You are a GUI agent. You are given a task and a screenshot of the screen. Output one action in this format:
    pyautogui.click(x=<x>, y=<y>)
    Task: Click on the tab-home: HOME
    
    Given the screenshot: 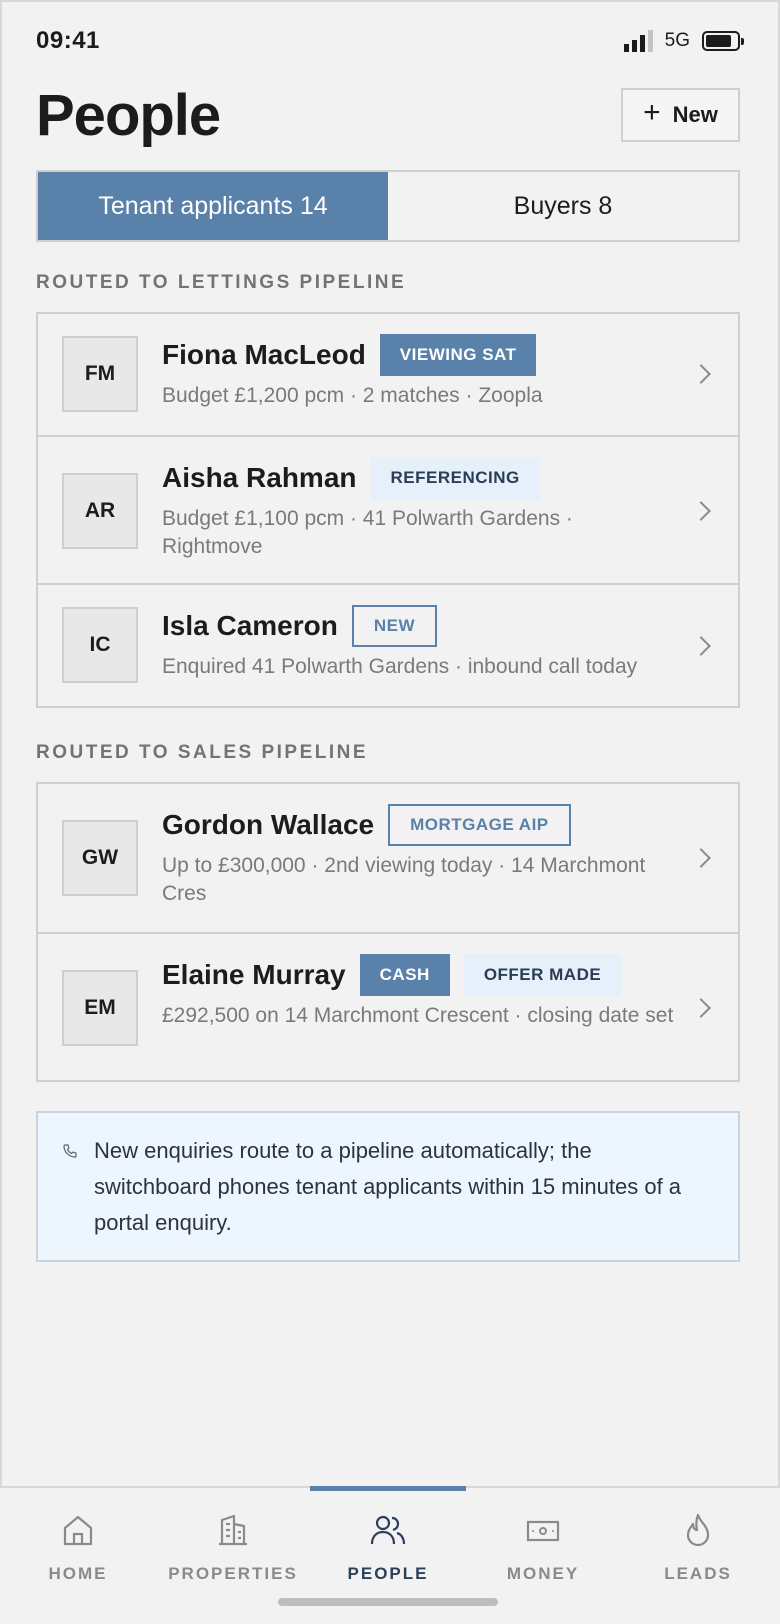 What is the action you would take?
    pyautogui.click(x=78, y=1543)
    